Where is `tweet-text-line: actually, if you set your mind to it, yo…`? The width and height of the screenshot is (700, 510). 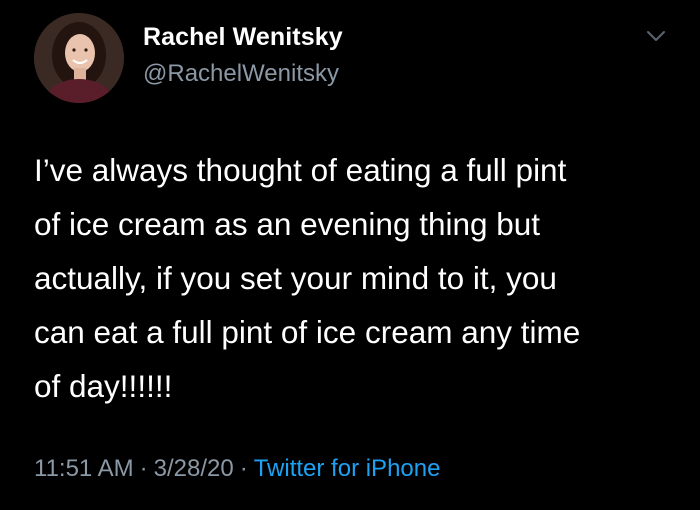
tweet-text-line: actually, if you set your mind to it, yo… is located at coordinates (295, 278).